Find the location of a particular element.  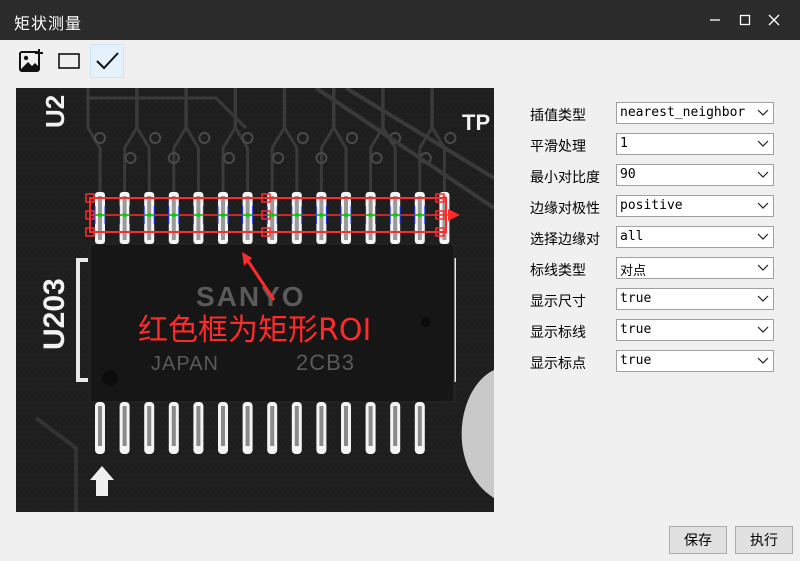

param-value: nearest_neighbor is located at coordinates (683, 112).